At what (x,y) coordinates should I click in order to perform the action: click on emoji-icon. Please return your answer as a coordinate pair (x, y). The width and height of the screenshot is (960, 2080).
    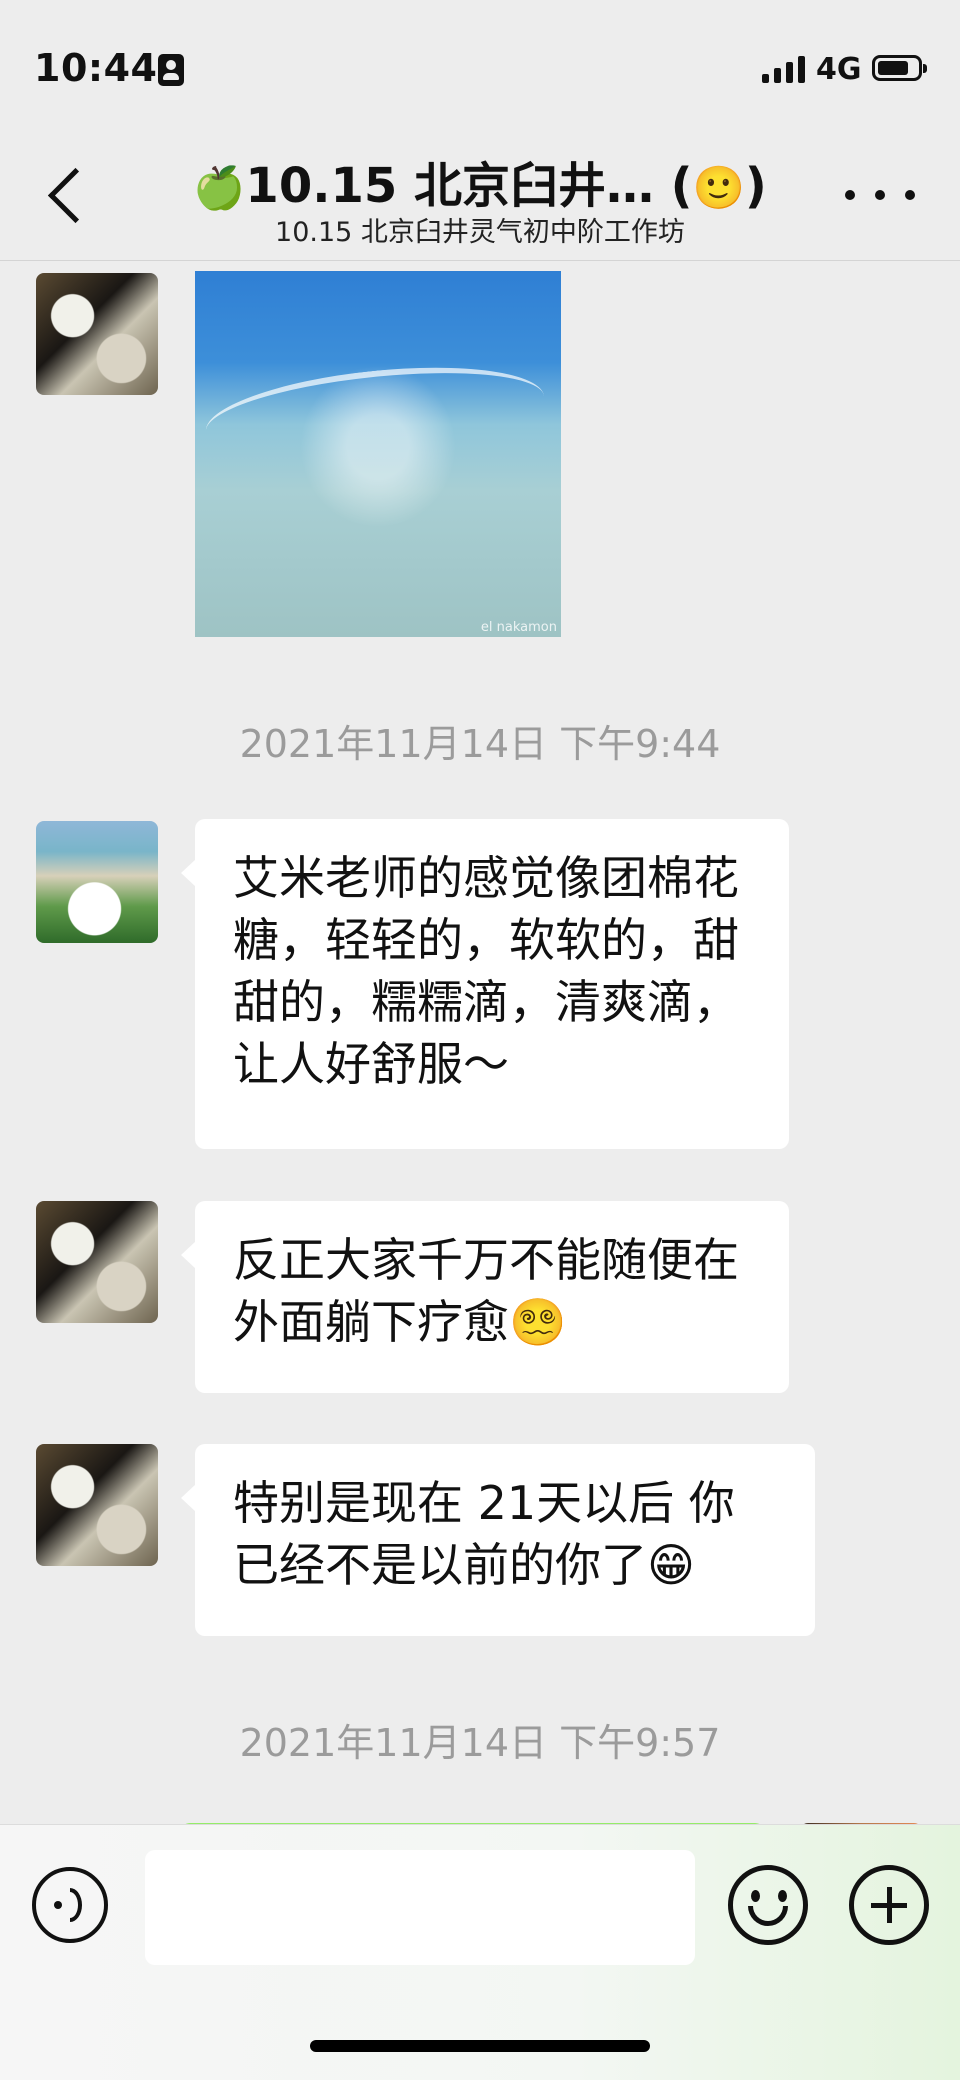
    Looking at the image, I should click on (768, 1905).